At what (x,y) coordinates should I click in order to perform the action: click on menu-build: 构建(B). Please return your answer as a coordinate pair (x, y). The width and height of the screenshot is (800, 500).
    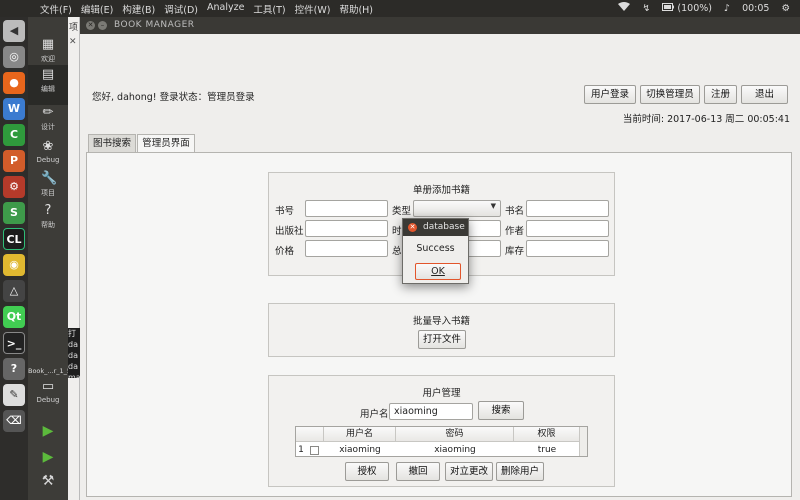
    Looking at the image, I should click on (138, 9).